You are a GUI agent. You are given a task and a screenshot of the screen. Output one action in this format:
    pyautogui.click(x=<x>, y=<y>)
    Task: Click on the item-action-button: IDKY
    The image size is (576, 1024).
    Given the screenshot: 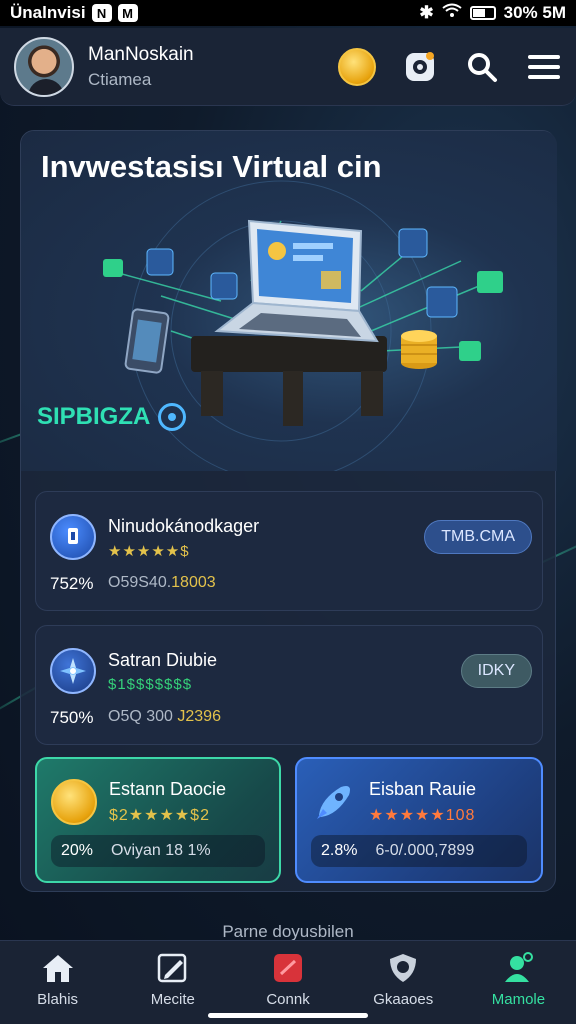 What is the action you would take?
    pyautogui.click(x=496, y=671)
    